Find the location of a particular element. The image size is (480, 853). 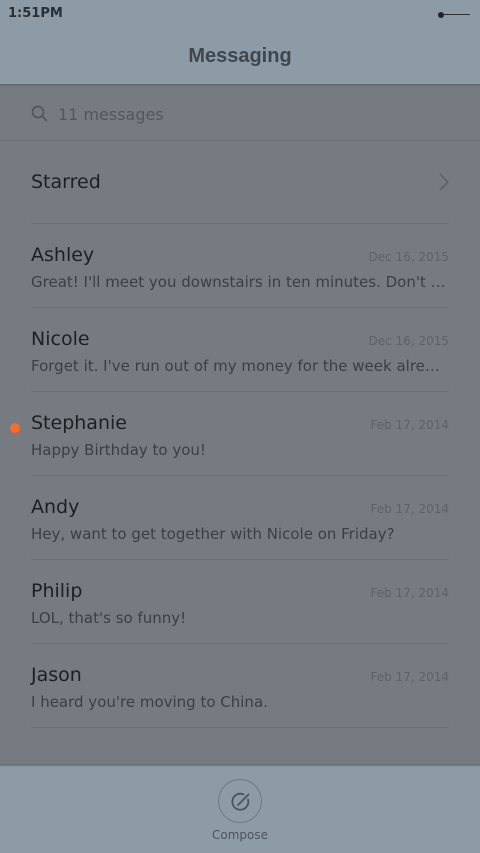

message-sender: Ashley is located at coordinates (63, 255).